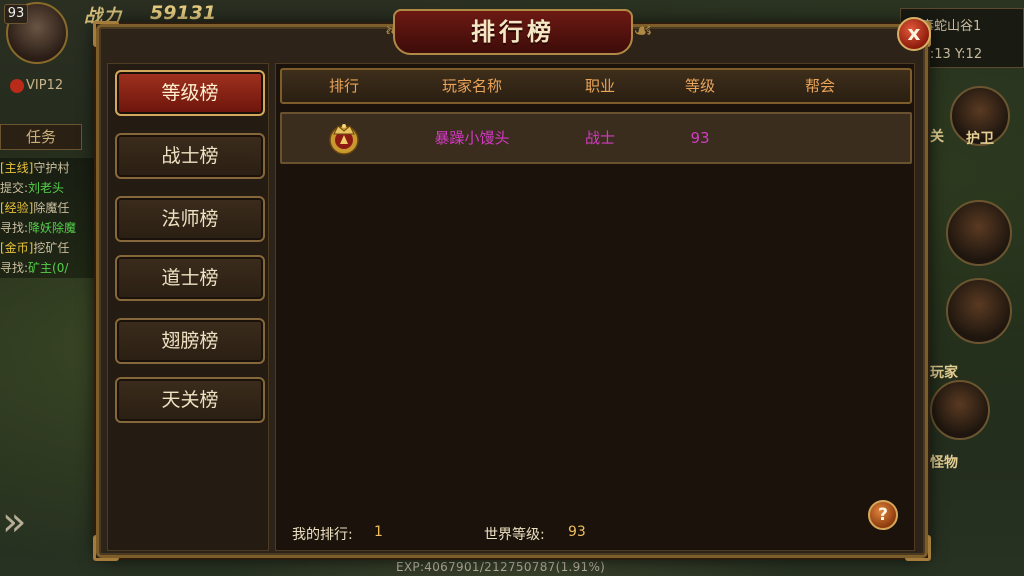 The height and width of the screenshot is (576, 1024). What do you see at coordinates (183, 13) in the screenshot?
I see `power-value: 59131` at bounding box center [183, 13].